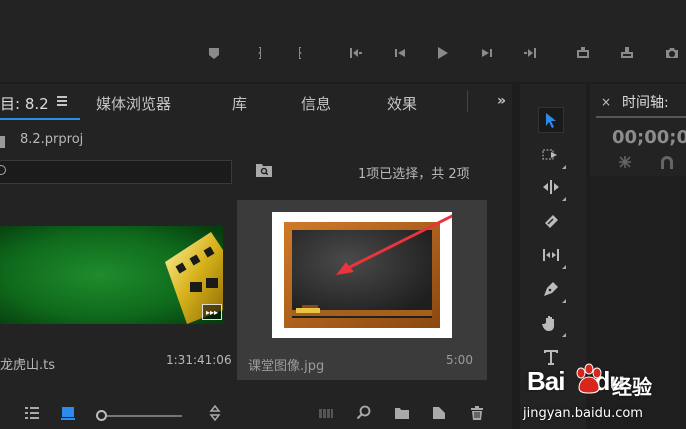 Image resolution: width=686 pixels, height=429 pixels. Describe the element at coordinates (133, 103) in the screenshot. I see `tab-media-browser: 媒体浏览器` at that location.